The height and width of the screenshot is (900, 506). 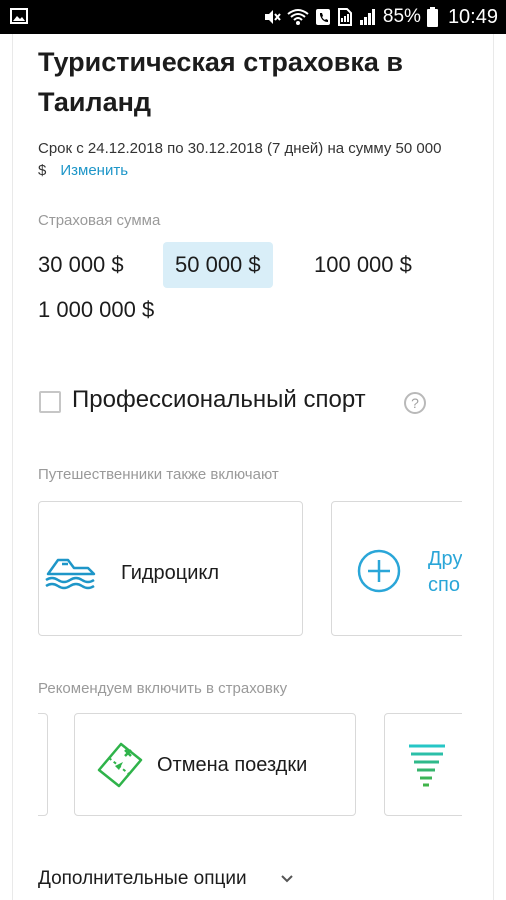 I want to click on additional-options-toggle: Дополнительные опции, so click(x=142, y=879).